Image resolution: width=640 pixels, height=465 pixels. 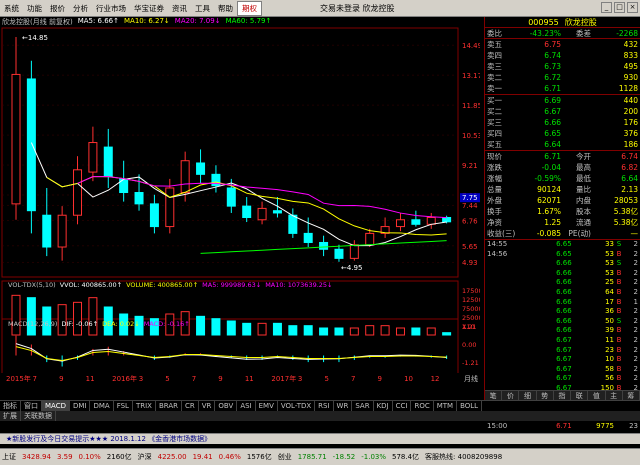 What do you see at coordinates (36, 457) in the screenshot?
I see `sh-value: 3428.94` at bounding box center [36, 457].